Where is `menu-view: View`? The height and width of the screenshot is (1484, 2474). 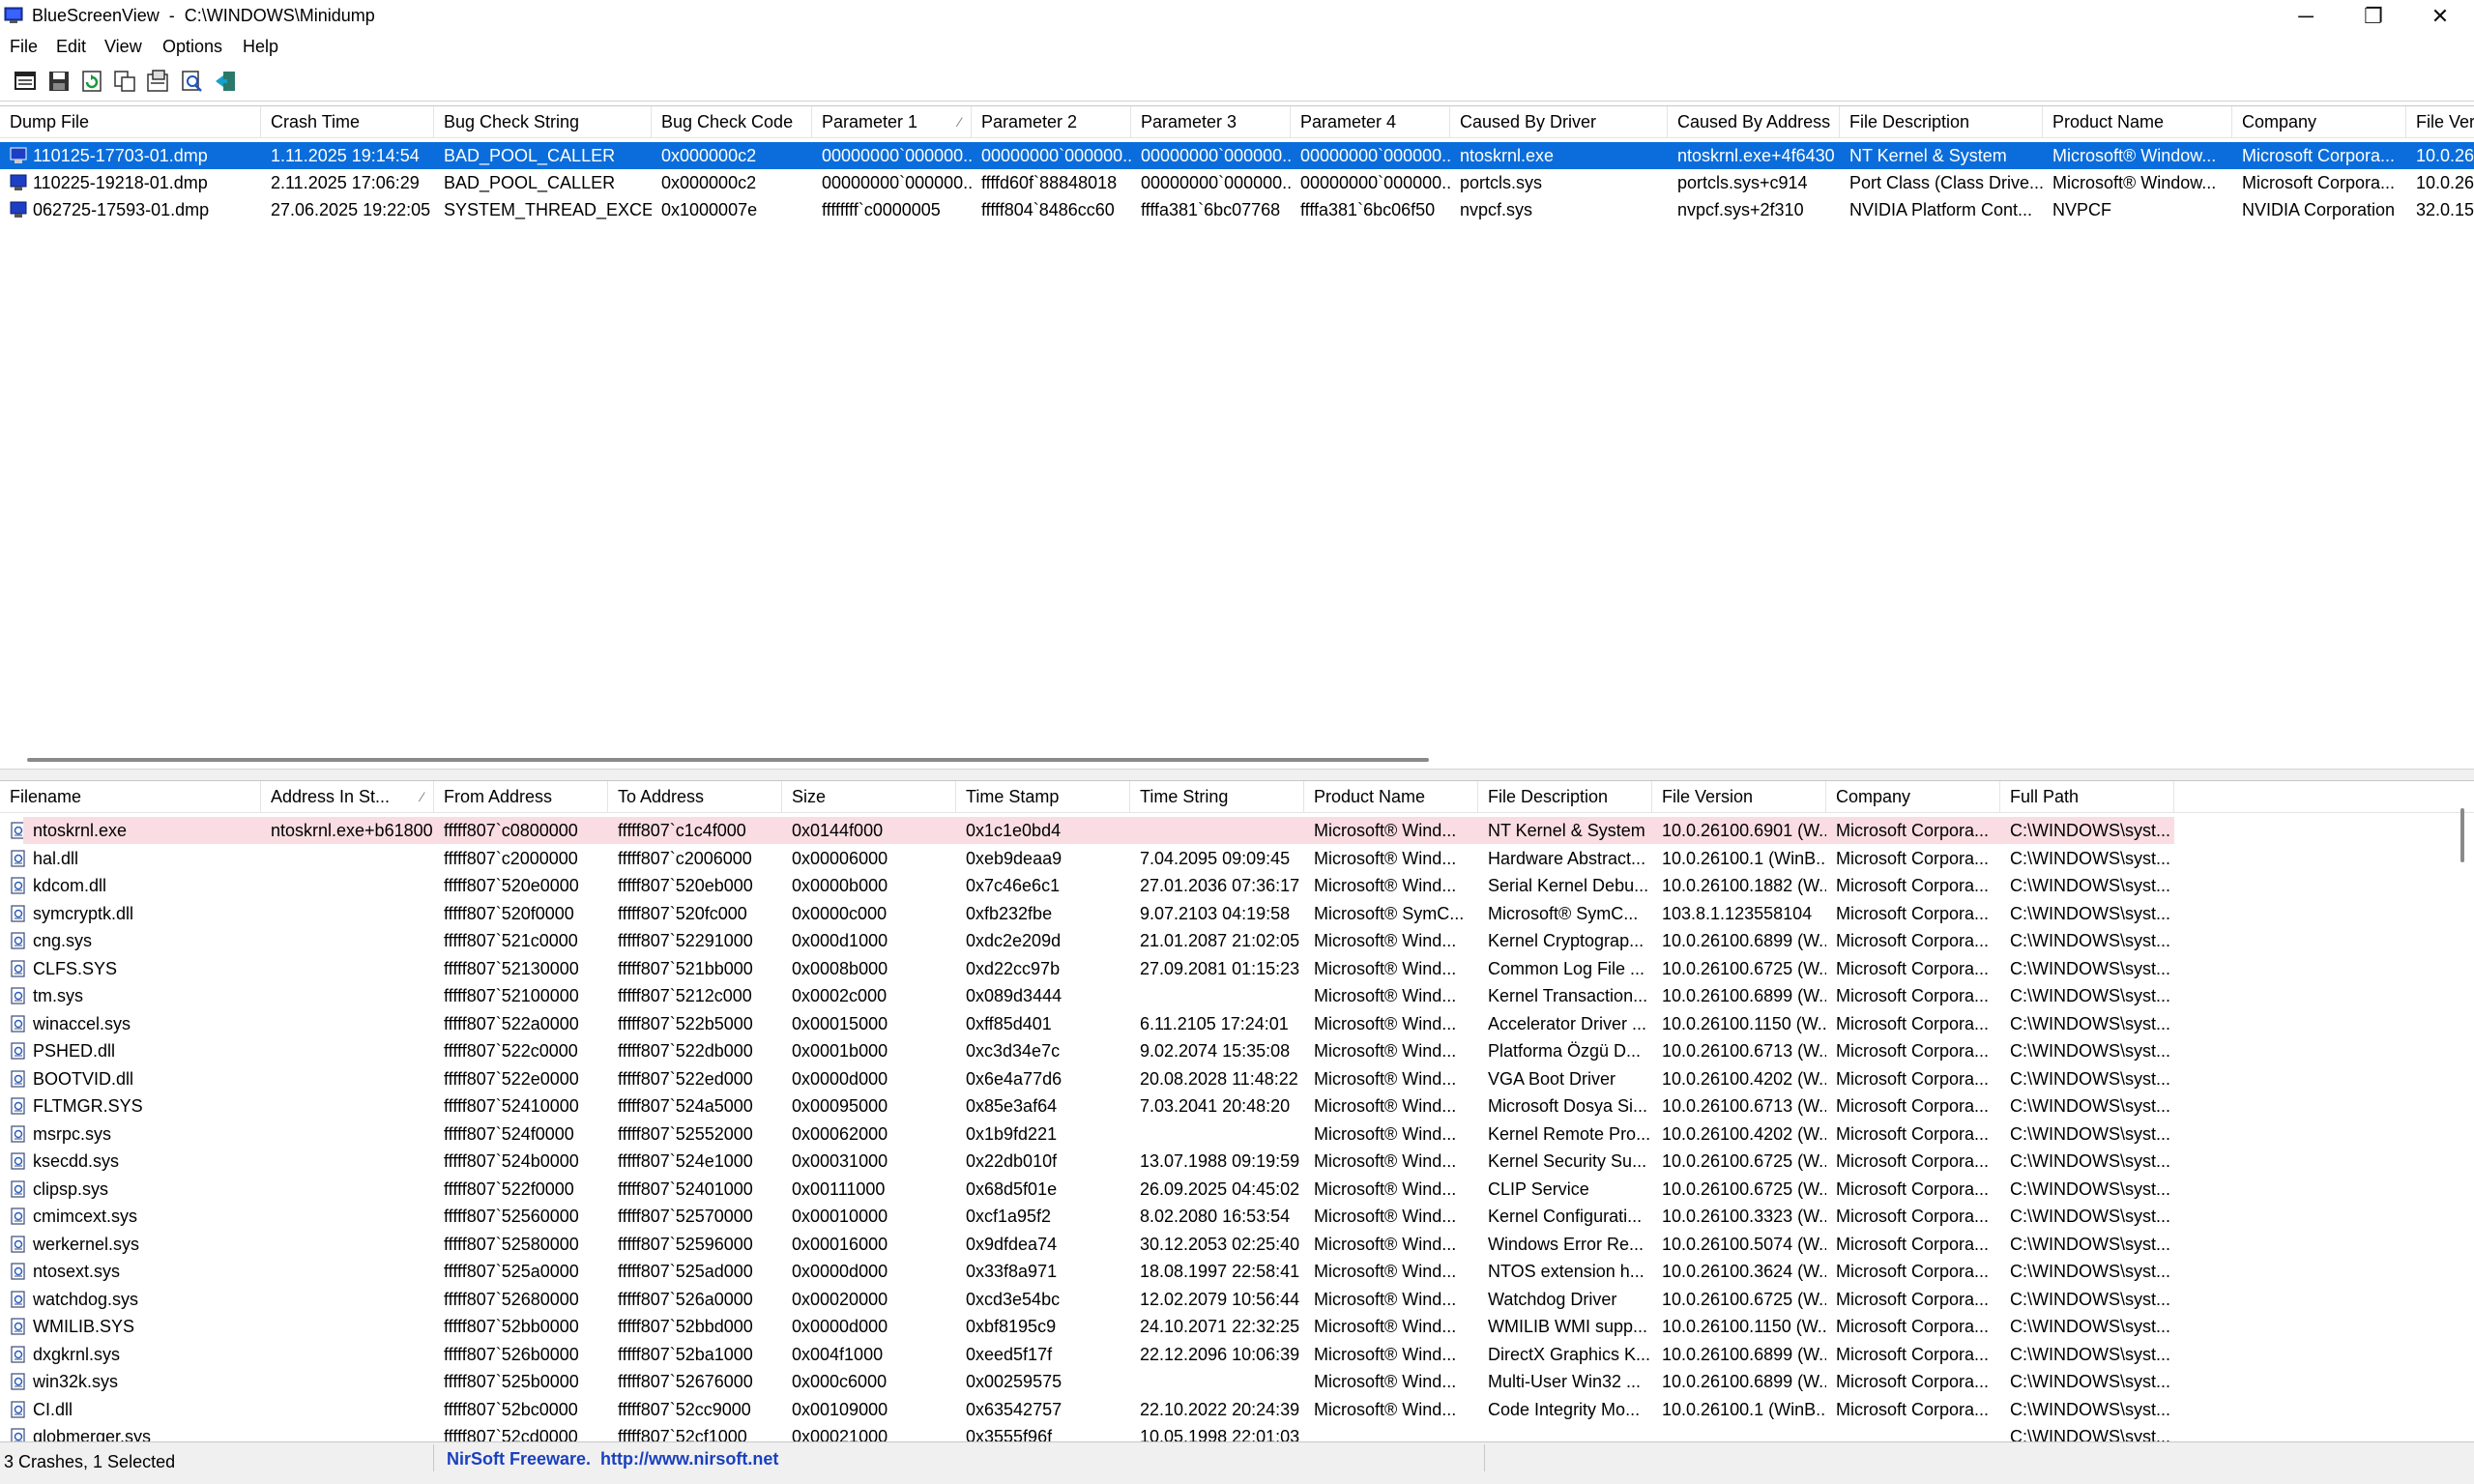 menu-view: View is located at coordinates (123, 47).